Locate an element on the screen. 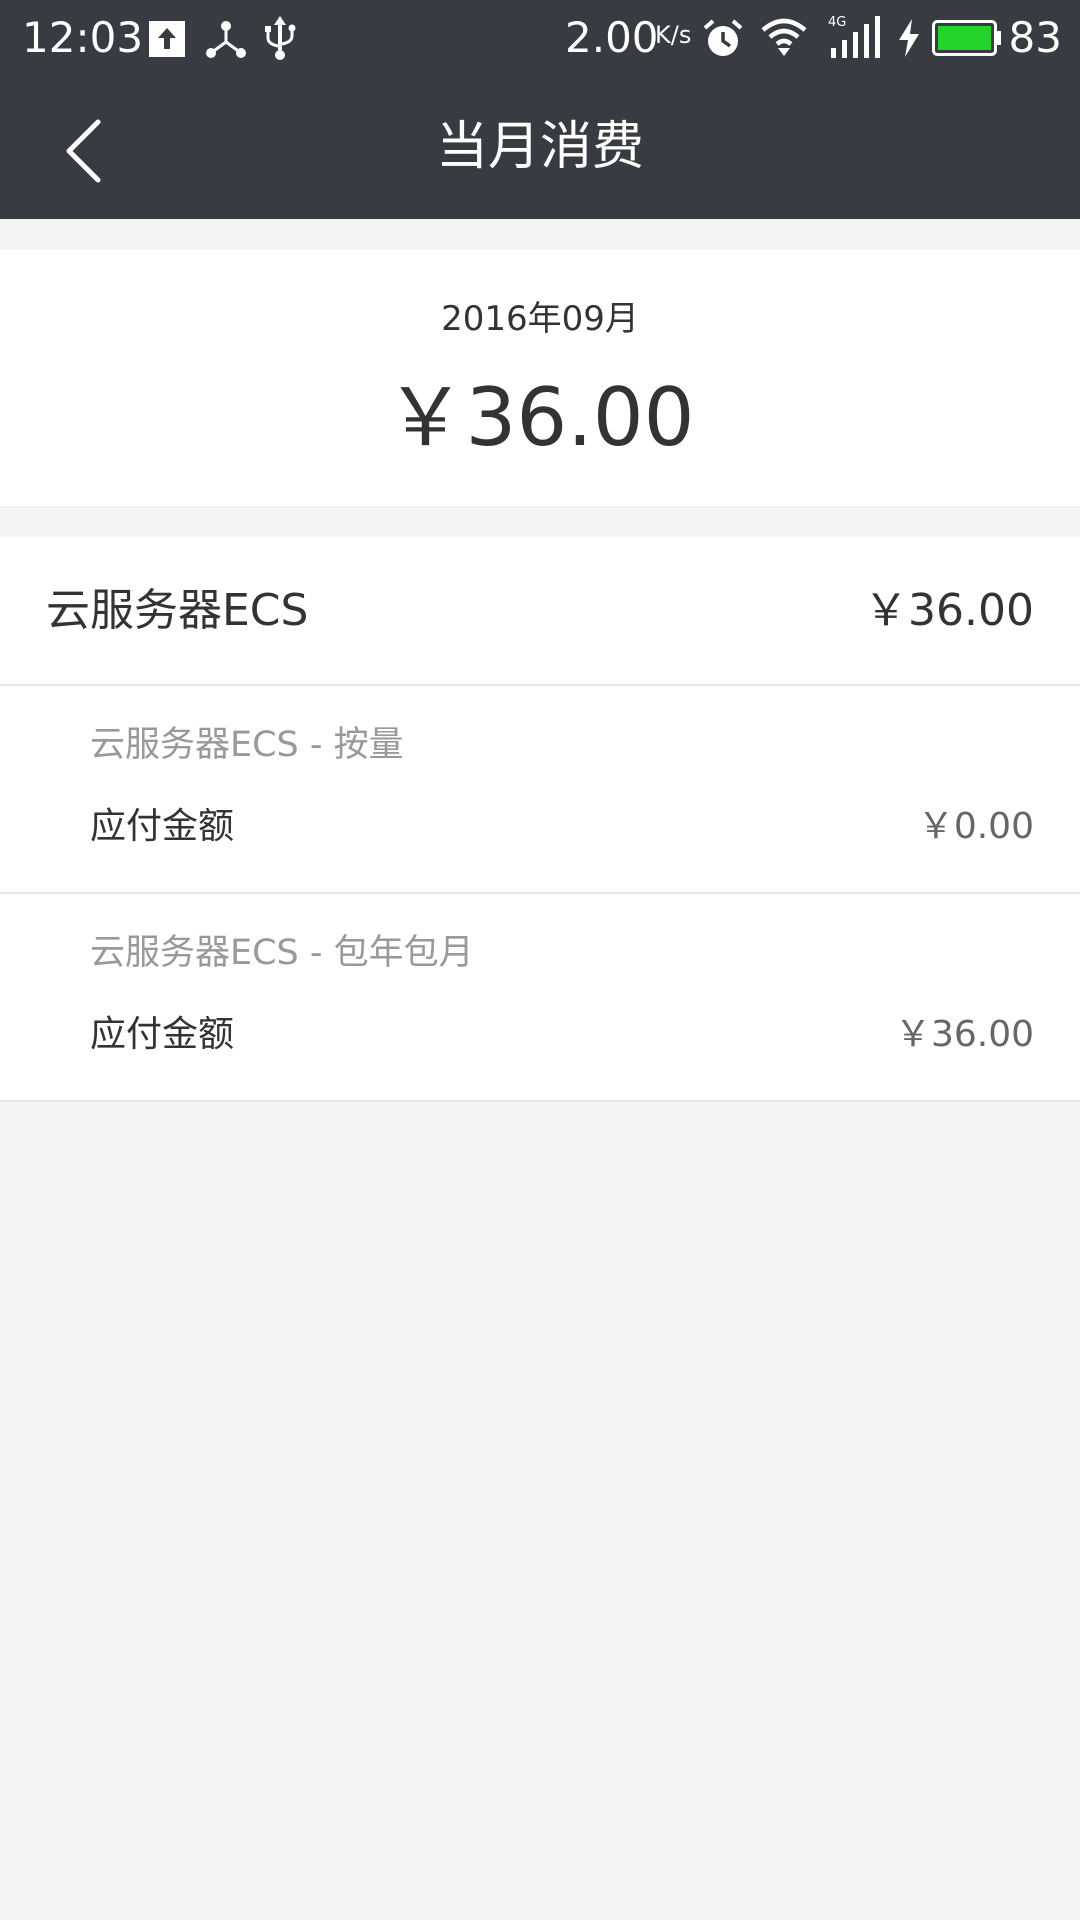 This screenshot has height=1920, width=1080. sub-item-name: 云服务器ECS - 包年包月 is located at coordinates (282, 953).